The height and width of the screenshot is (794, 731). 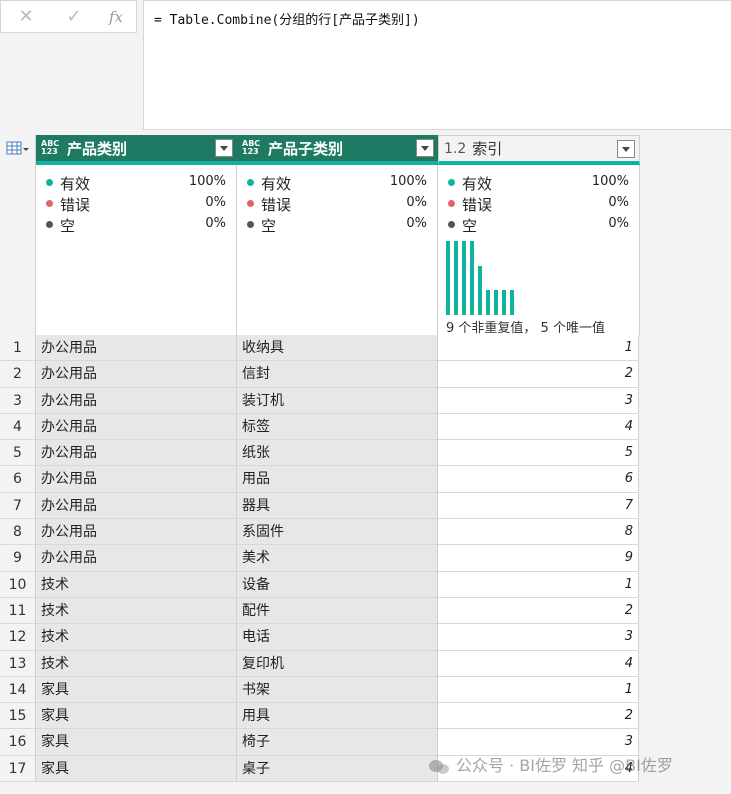 I want to click on wechat-icon, so click(x=439, y=766).